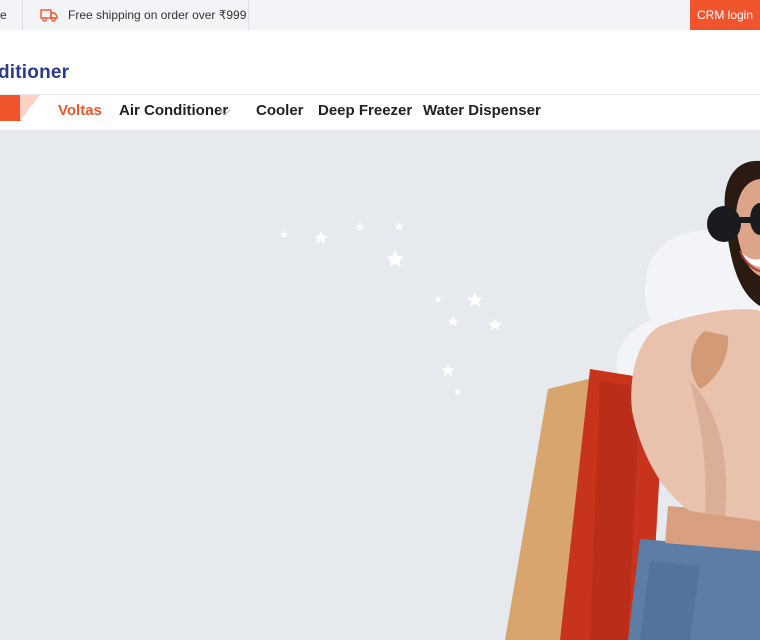  Describe the element at coordinates (3, 15) in the screenshot. I see `topbar-cut-text: e` at that location.